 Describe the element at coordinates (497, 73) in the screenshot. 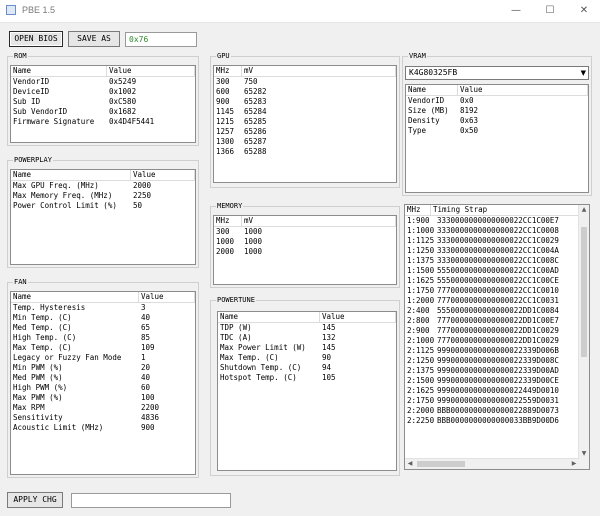

I see `vram-select: K4G80325FB ▼` at that location.